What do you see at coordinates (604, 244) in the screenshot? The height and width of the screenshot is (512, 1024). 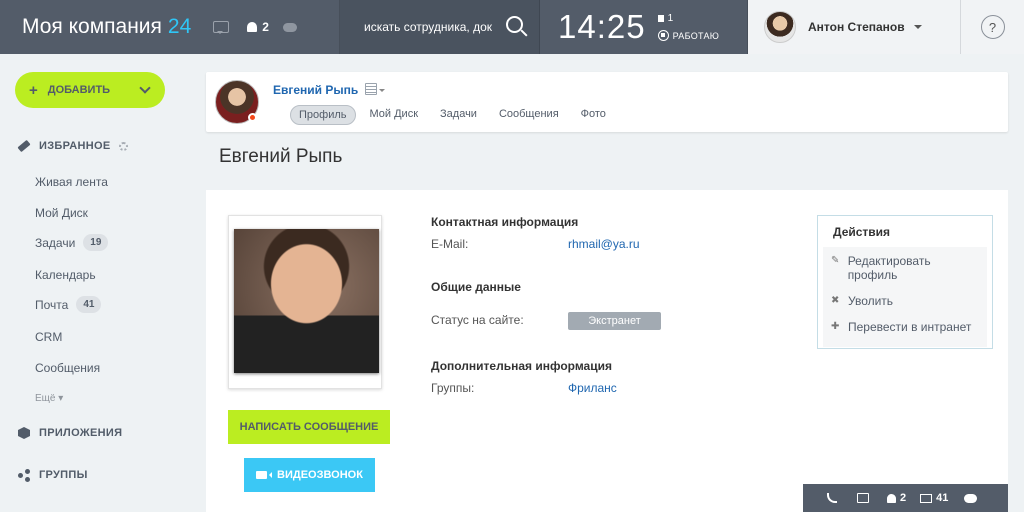 I see `email-link: rhmail@ya.ru` at bounding box center [604, 244].